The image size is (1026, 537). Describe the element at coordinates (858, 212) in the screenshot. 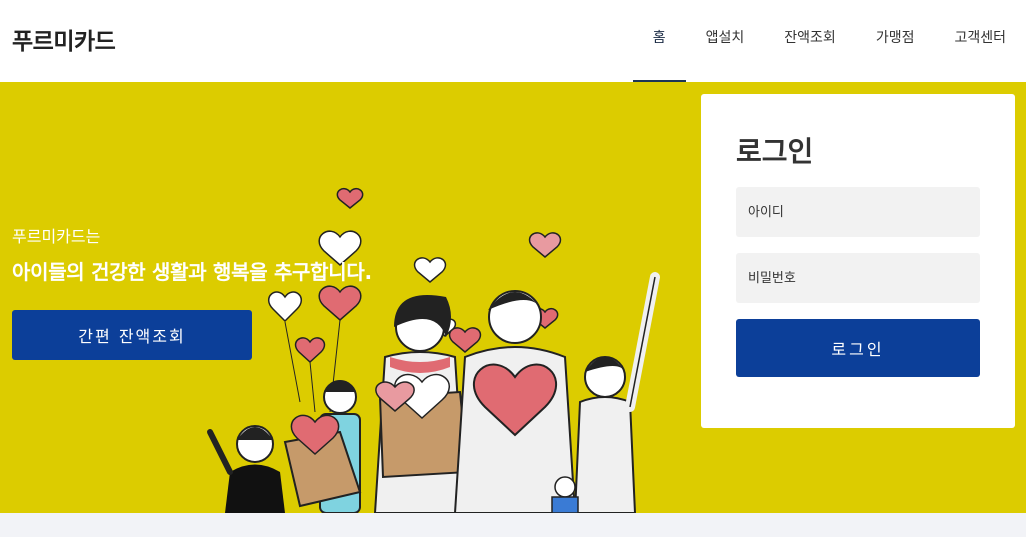

I see `id-input` at that location.